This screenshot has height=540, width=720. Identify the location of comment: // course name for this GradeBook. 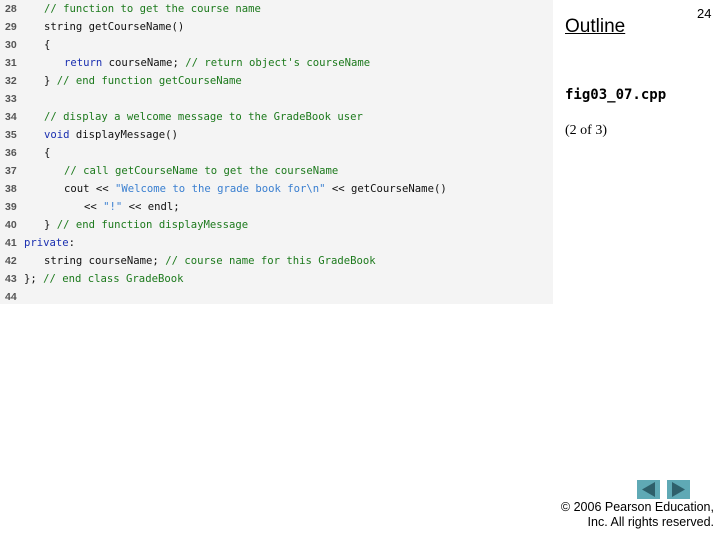
(270, 261).